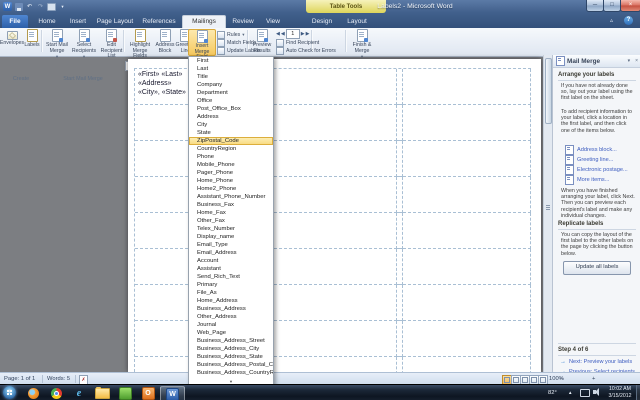 The height and width of the screenshot is (400, 640). I want to click on merge-field-menu-item: Mobile_Phone, so click(231, 165).